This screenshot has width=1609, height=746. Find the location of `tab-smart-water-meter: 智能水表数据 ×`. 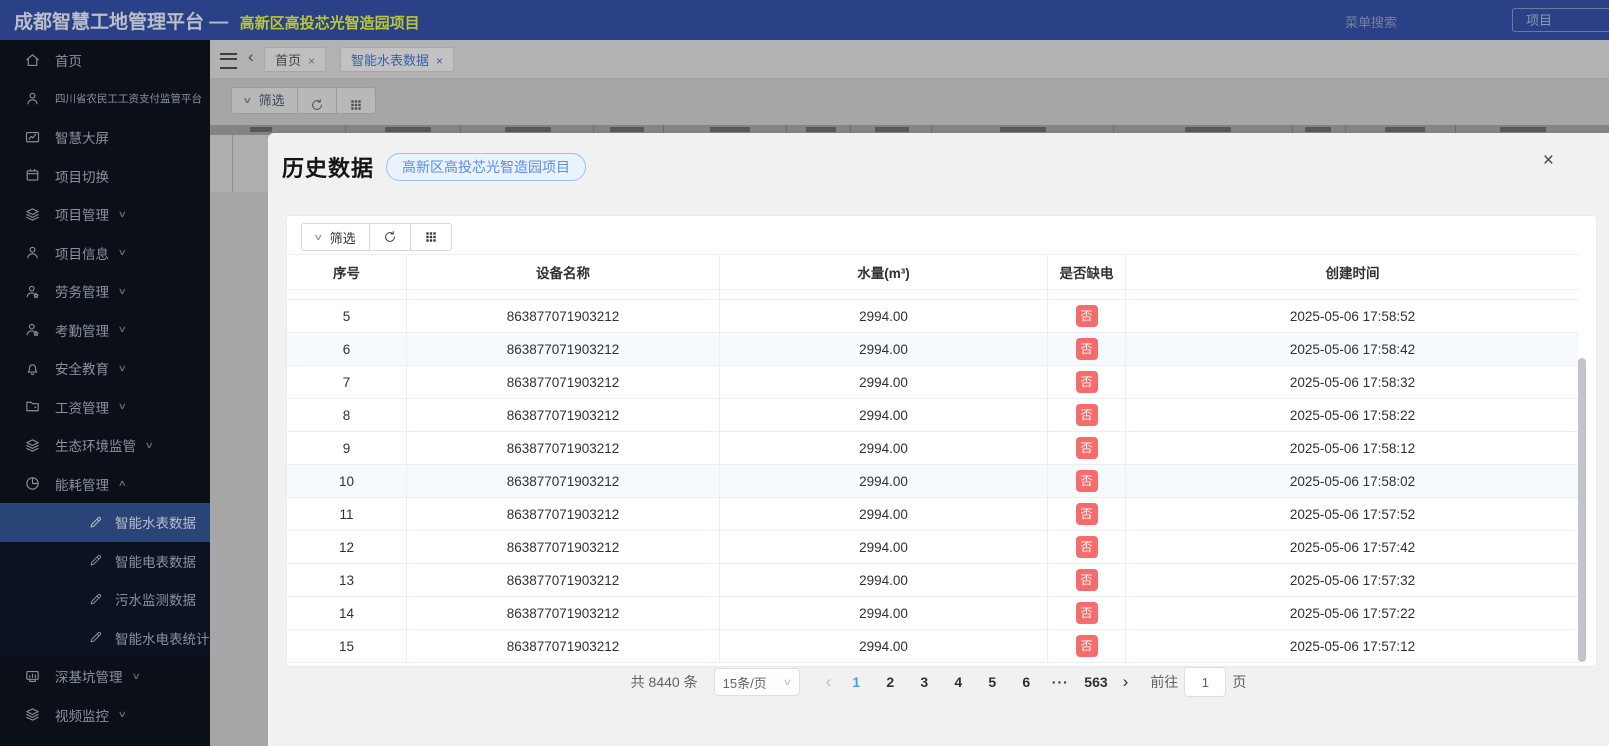

tab-smart-water-meter: 智能水表数据 × is located at coordinates (397, 59).